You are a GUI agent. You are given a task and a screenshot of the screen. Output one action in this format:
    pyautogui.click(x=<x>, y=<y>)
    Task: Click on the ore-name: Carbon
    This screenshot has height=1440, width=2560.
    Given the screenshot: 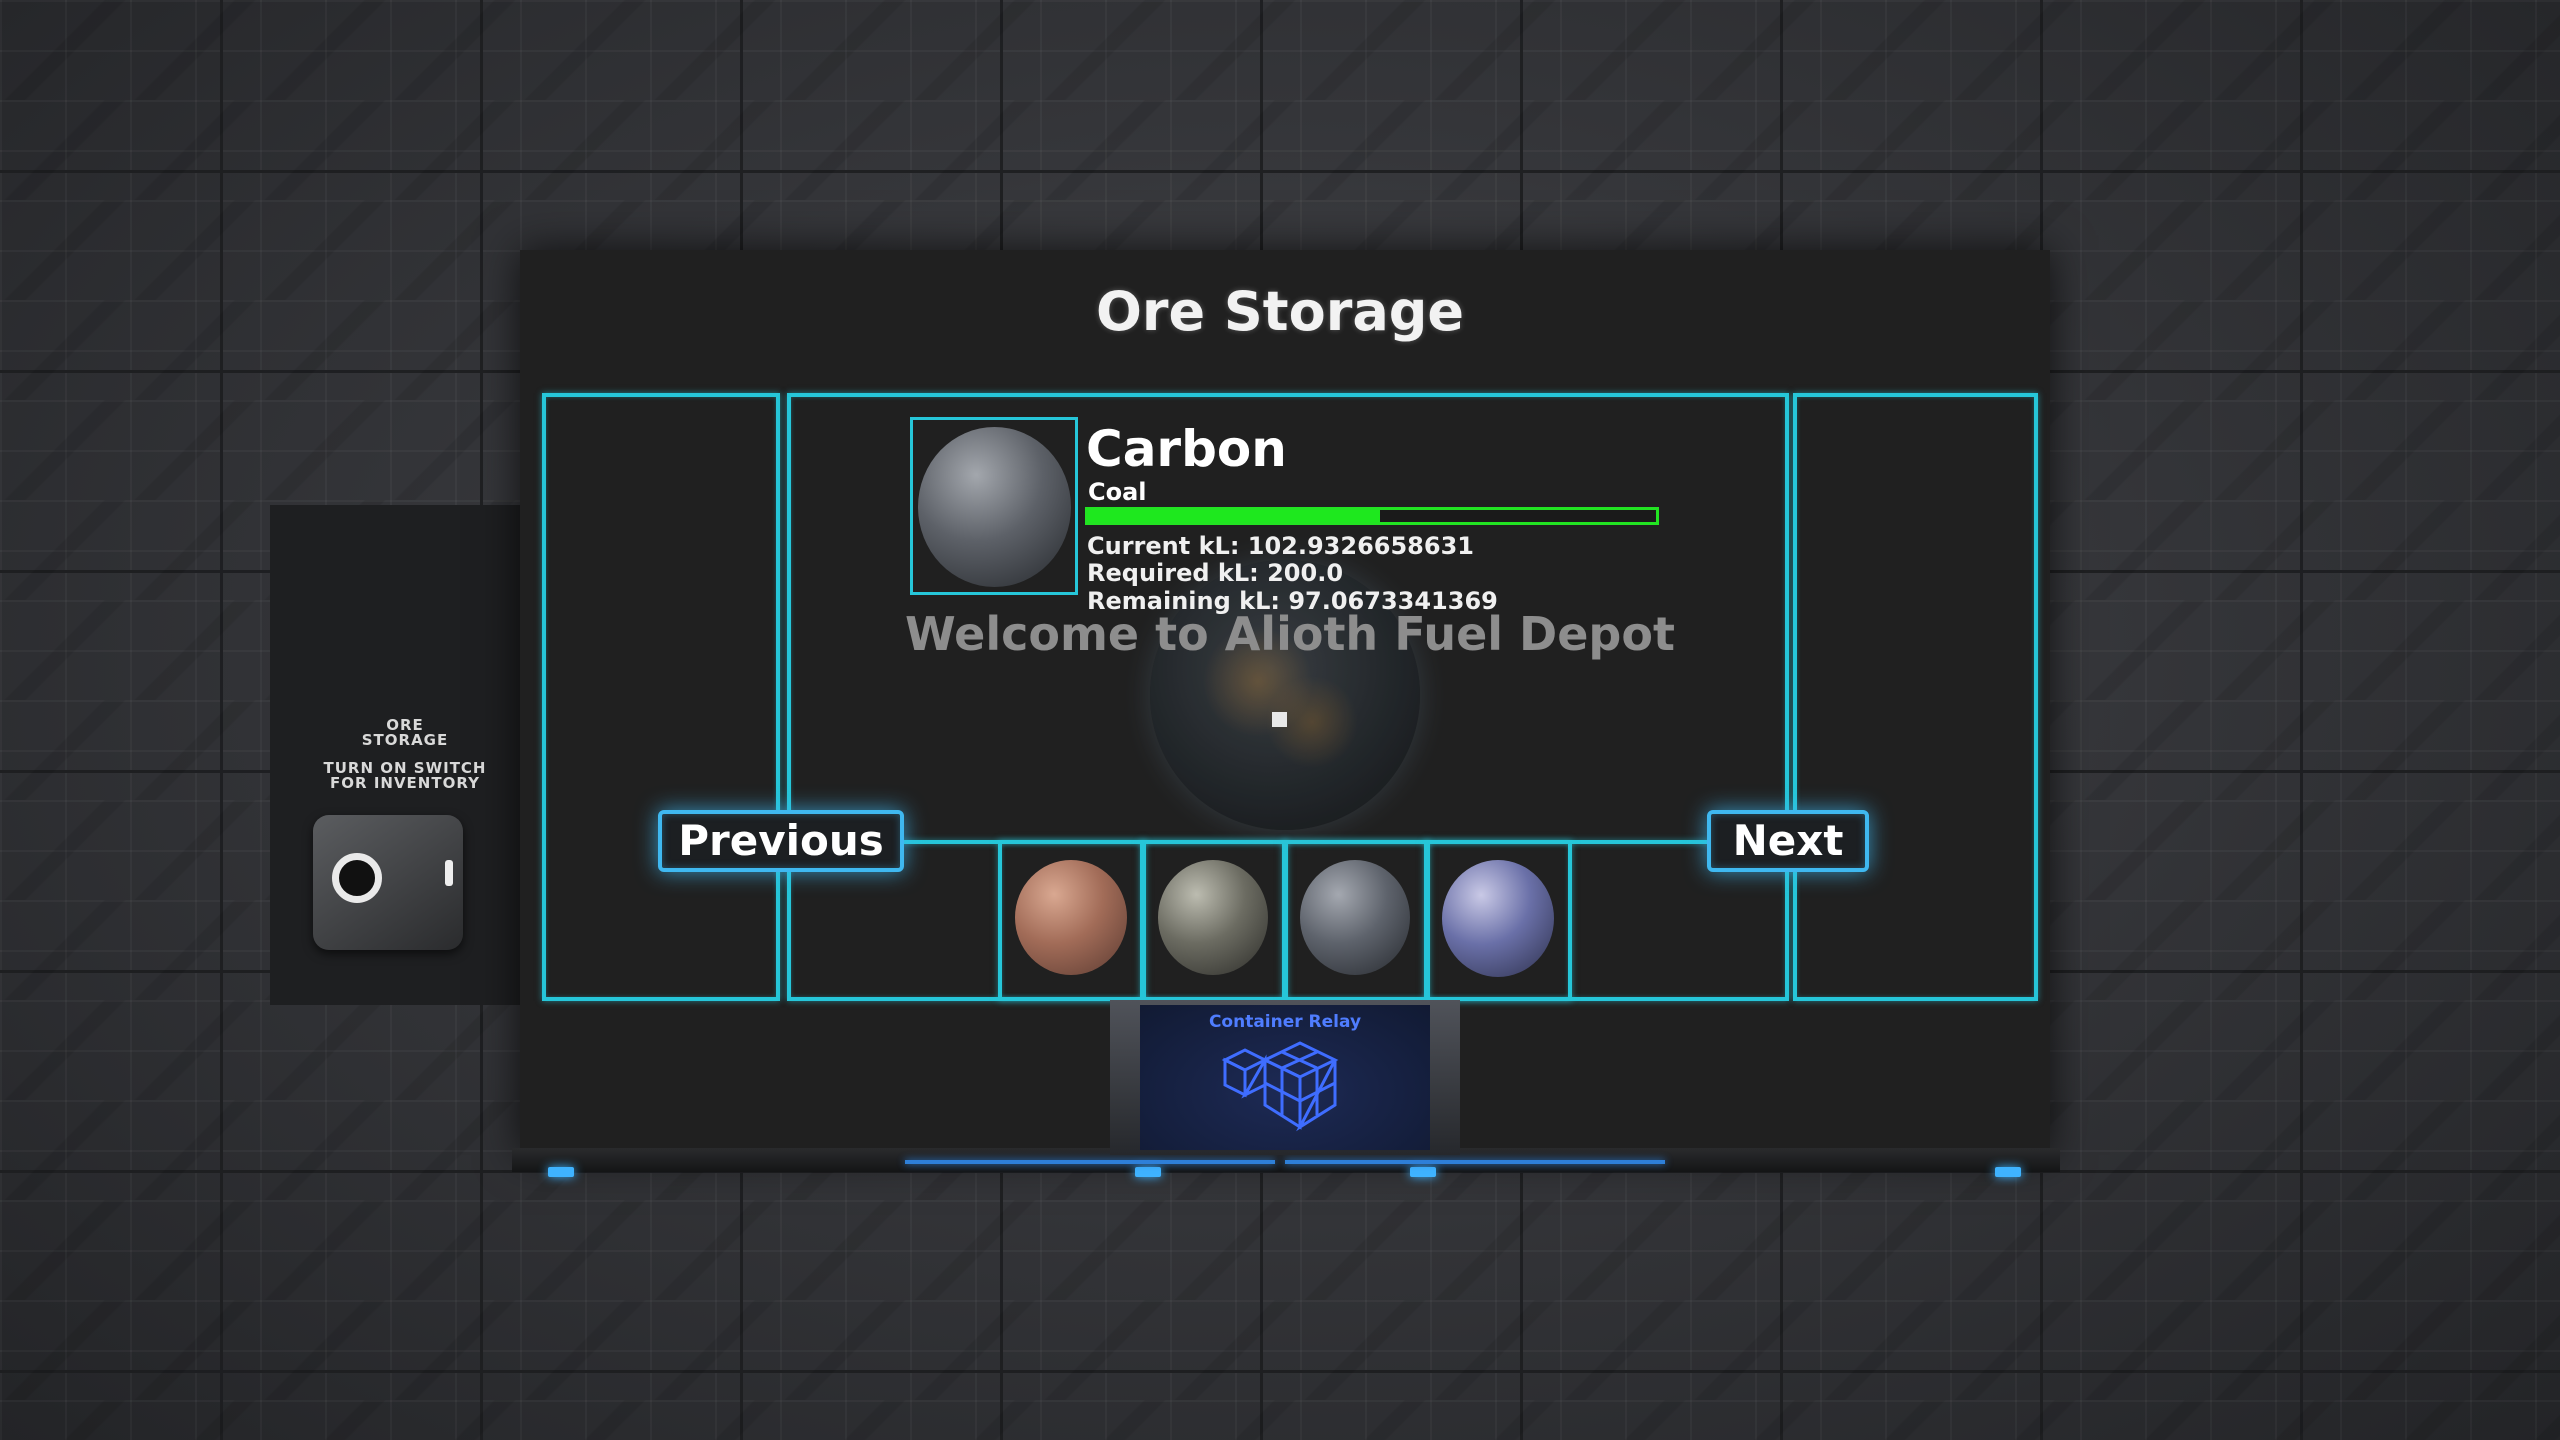 What is the action you would take?
    pyautogui.click(x=1186, y=449)
    